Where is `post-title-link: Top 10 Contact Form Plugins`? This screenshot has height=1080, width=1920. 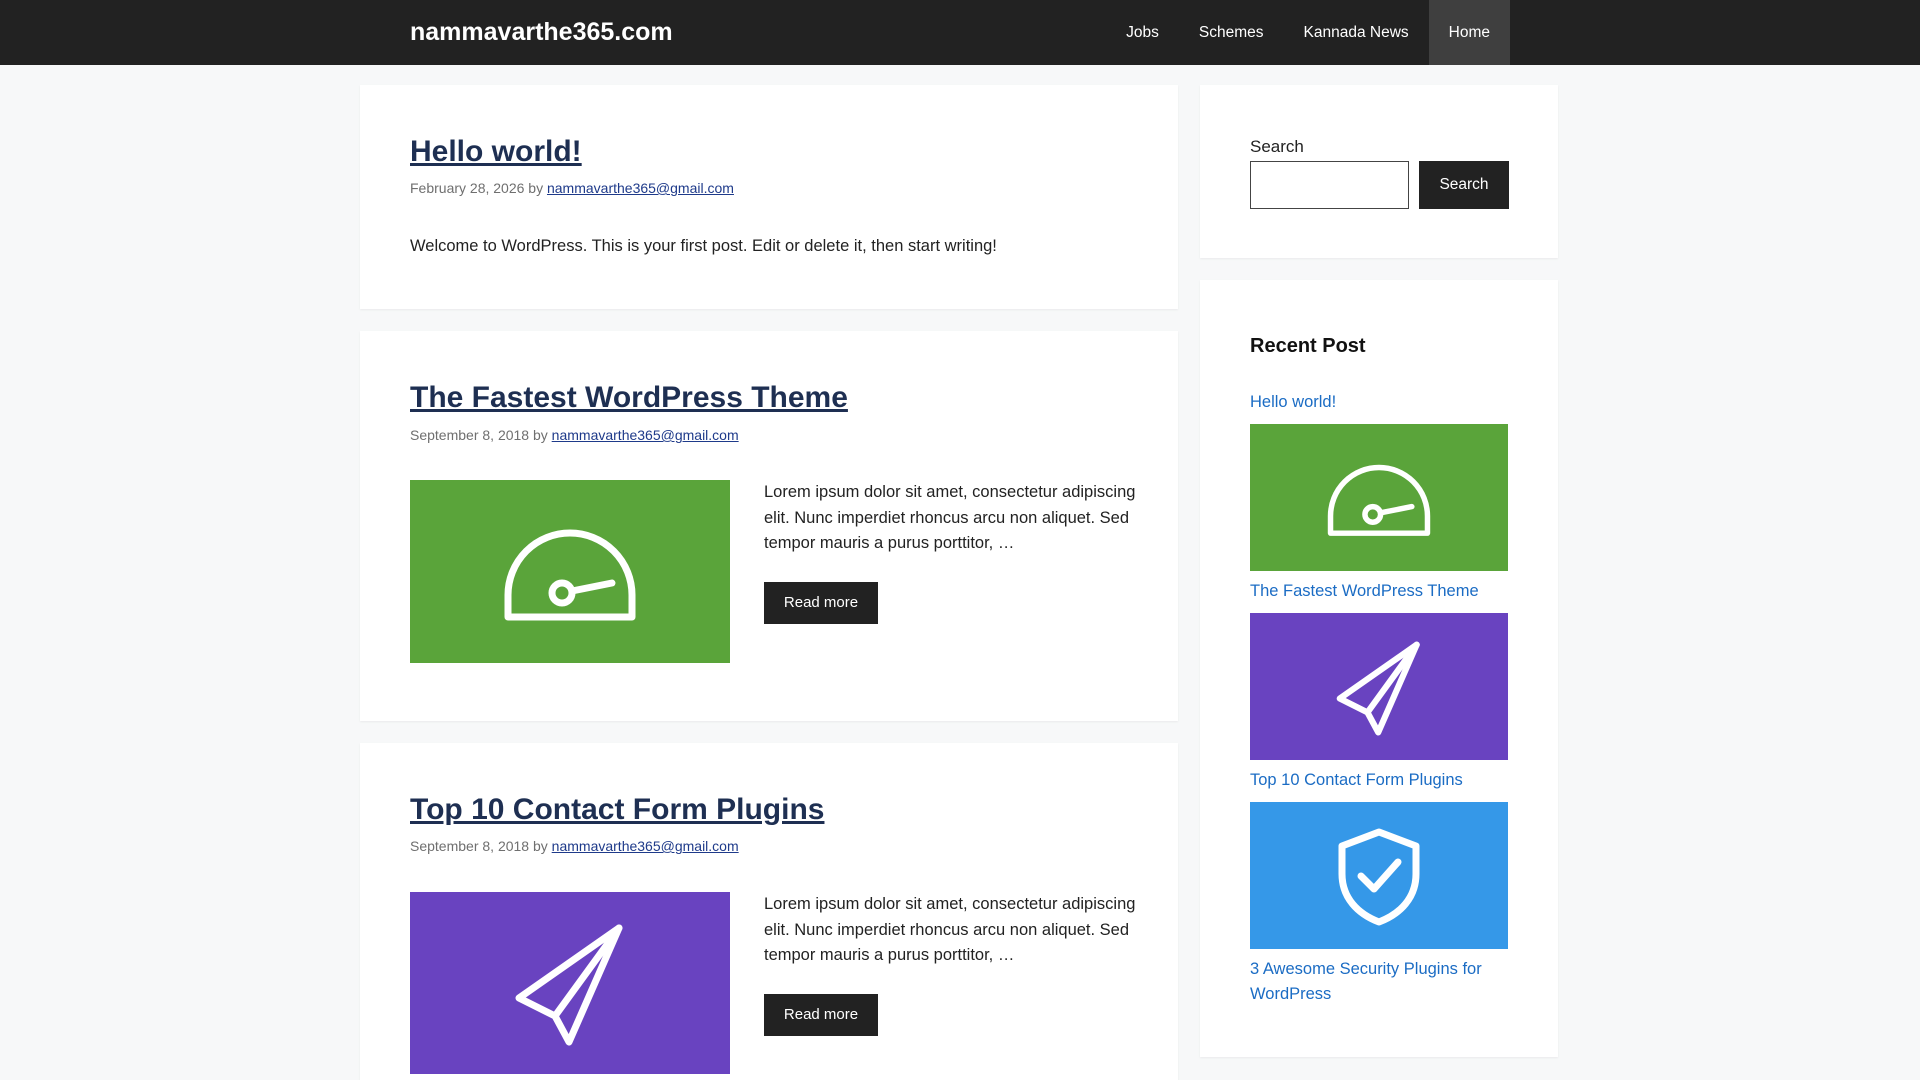
post-title-link: Top 10 Contact Form Plugins is located at coordinates (617, 810).